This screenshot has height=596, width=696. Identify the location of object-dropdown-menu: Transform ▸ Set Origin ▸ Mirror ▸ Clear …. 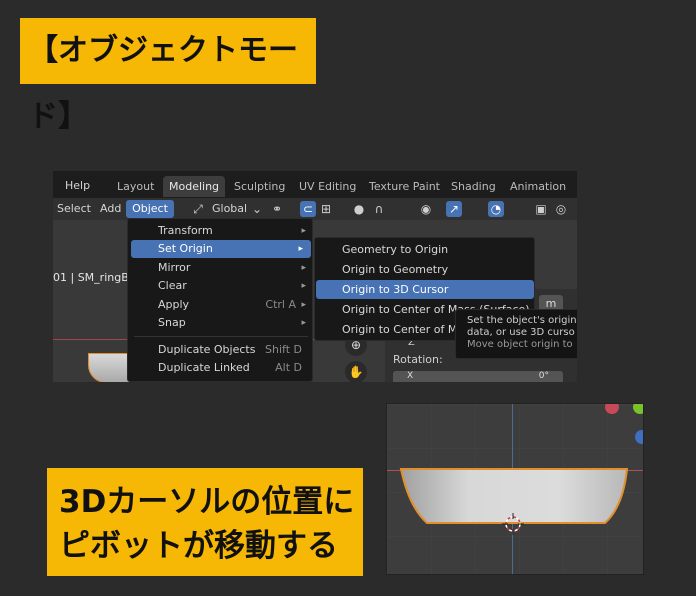
(220, 300).